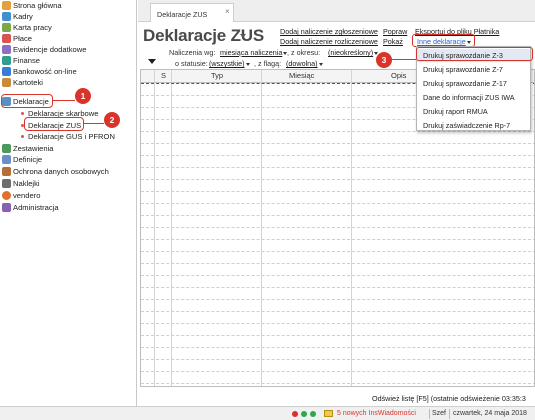 This screenshot has width=535, height=420. Describe the element at coordinates (473, 69) in the screenshot. I see `menu-item-z7: Drukuj sprawozdanie Z-7` at that location.